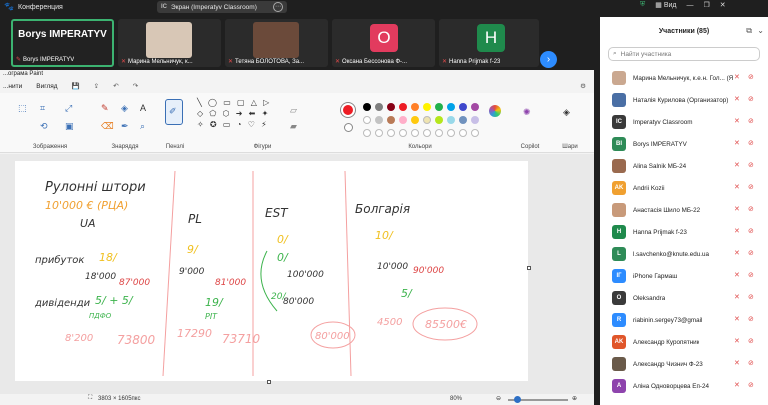 Image resolution: width=768 pixels, height=405 pixels. I want to click on zoom-slider, so click(538, 399).